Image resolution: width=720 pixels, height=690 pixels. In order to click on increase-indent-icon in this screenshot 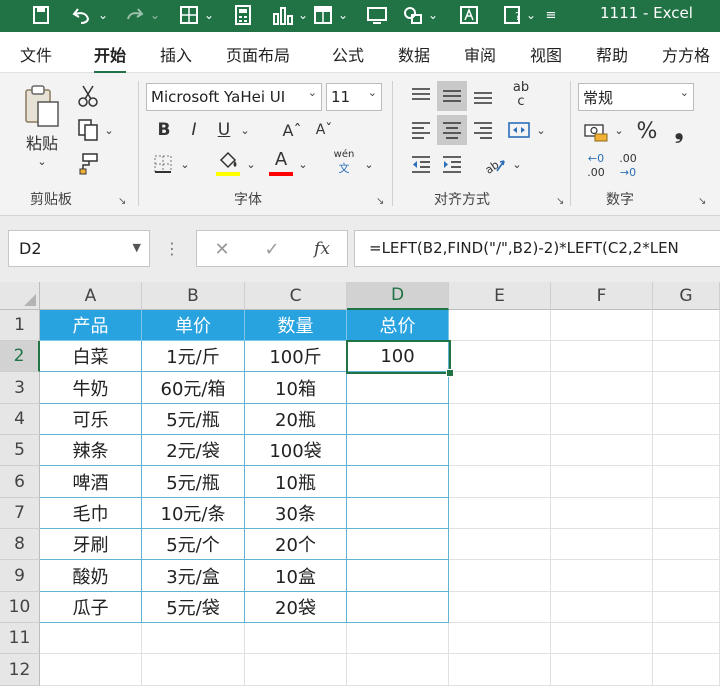, I will do `click(452, 164)`.